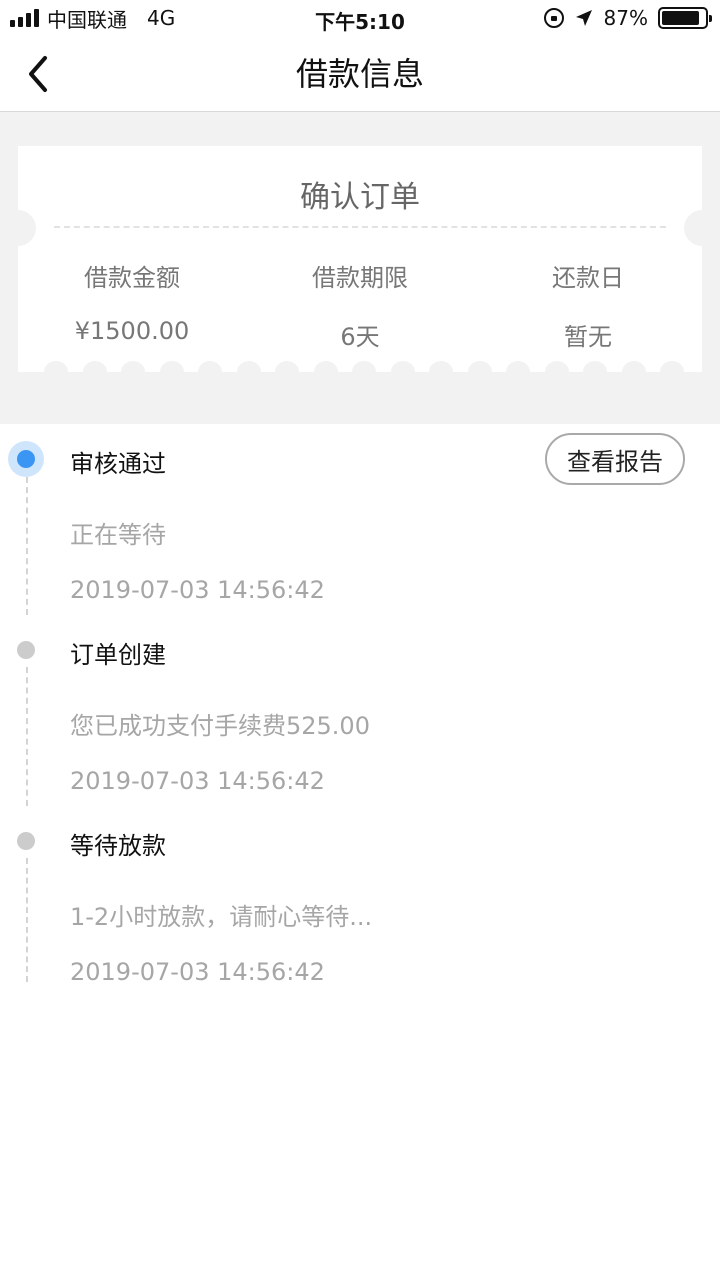  Describe the element at coordinates (615, 459) in the screenshot. I see `view-report-button: 查看报告` at that location.